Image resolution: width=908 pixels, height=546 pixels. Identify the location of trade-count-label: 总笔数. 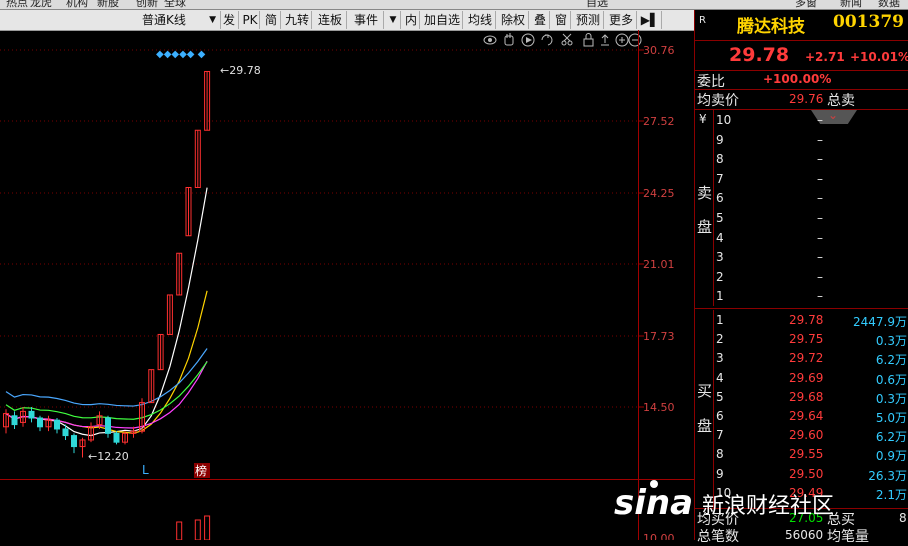
(718, 537).